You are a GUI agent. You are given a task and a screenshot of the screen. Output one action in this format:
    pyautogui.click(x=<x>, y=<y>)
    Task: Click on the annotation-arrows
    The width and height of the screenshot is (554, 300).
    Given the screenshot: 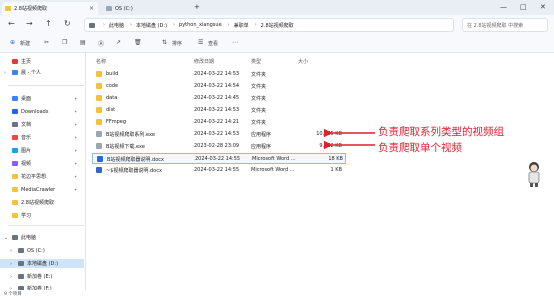 What is the action you would take?
    pyautogui.click(x=349, y=139)
    